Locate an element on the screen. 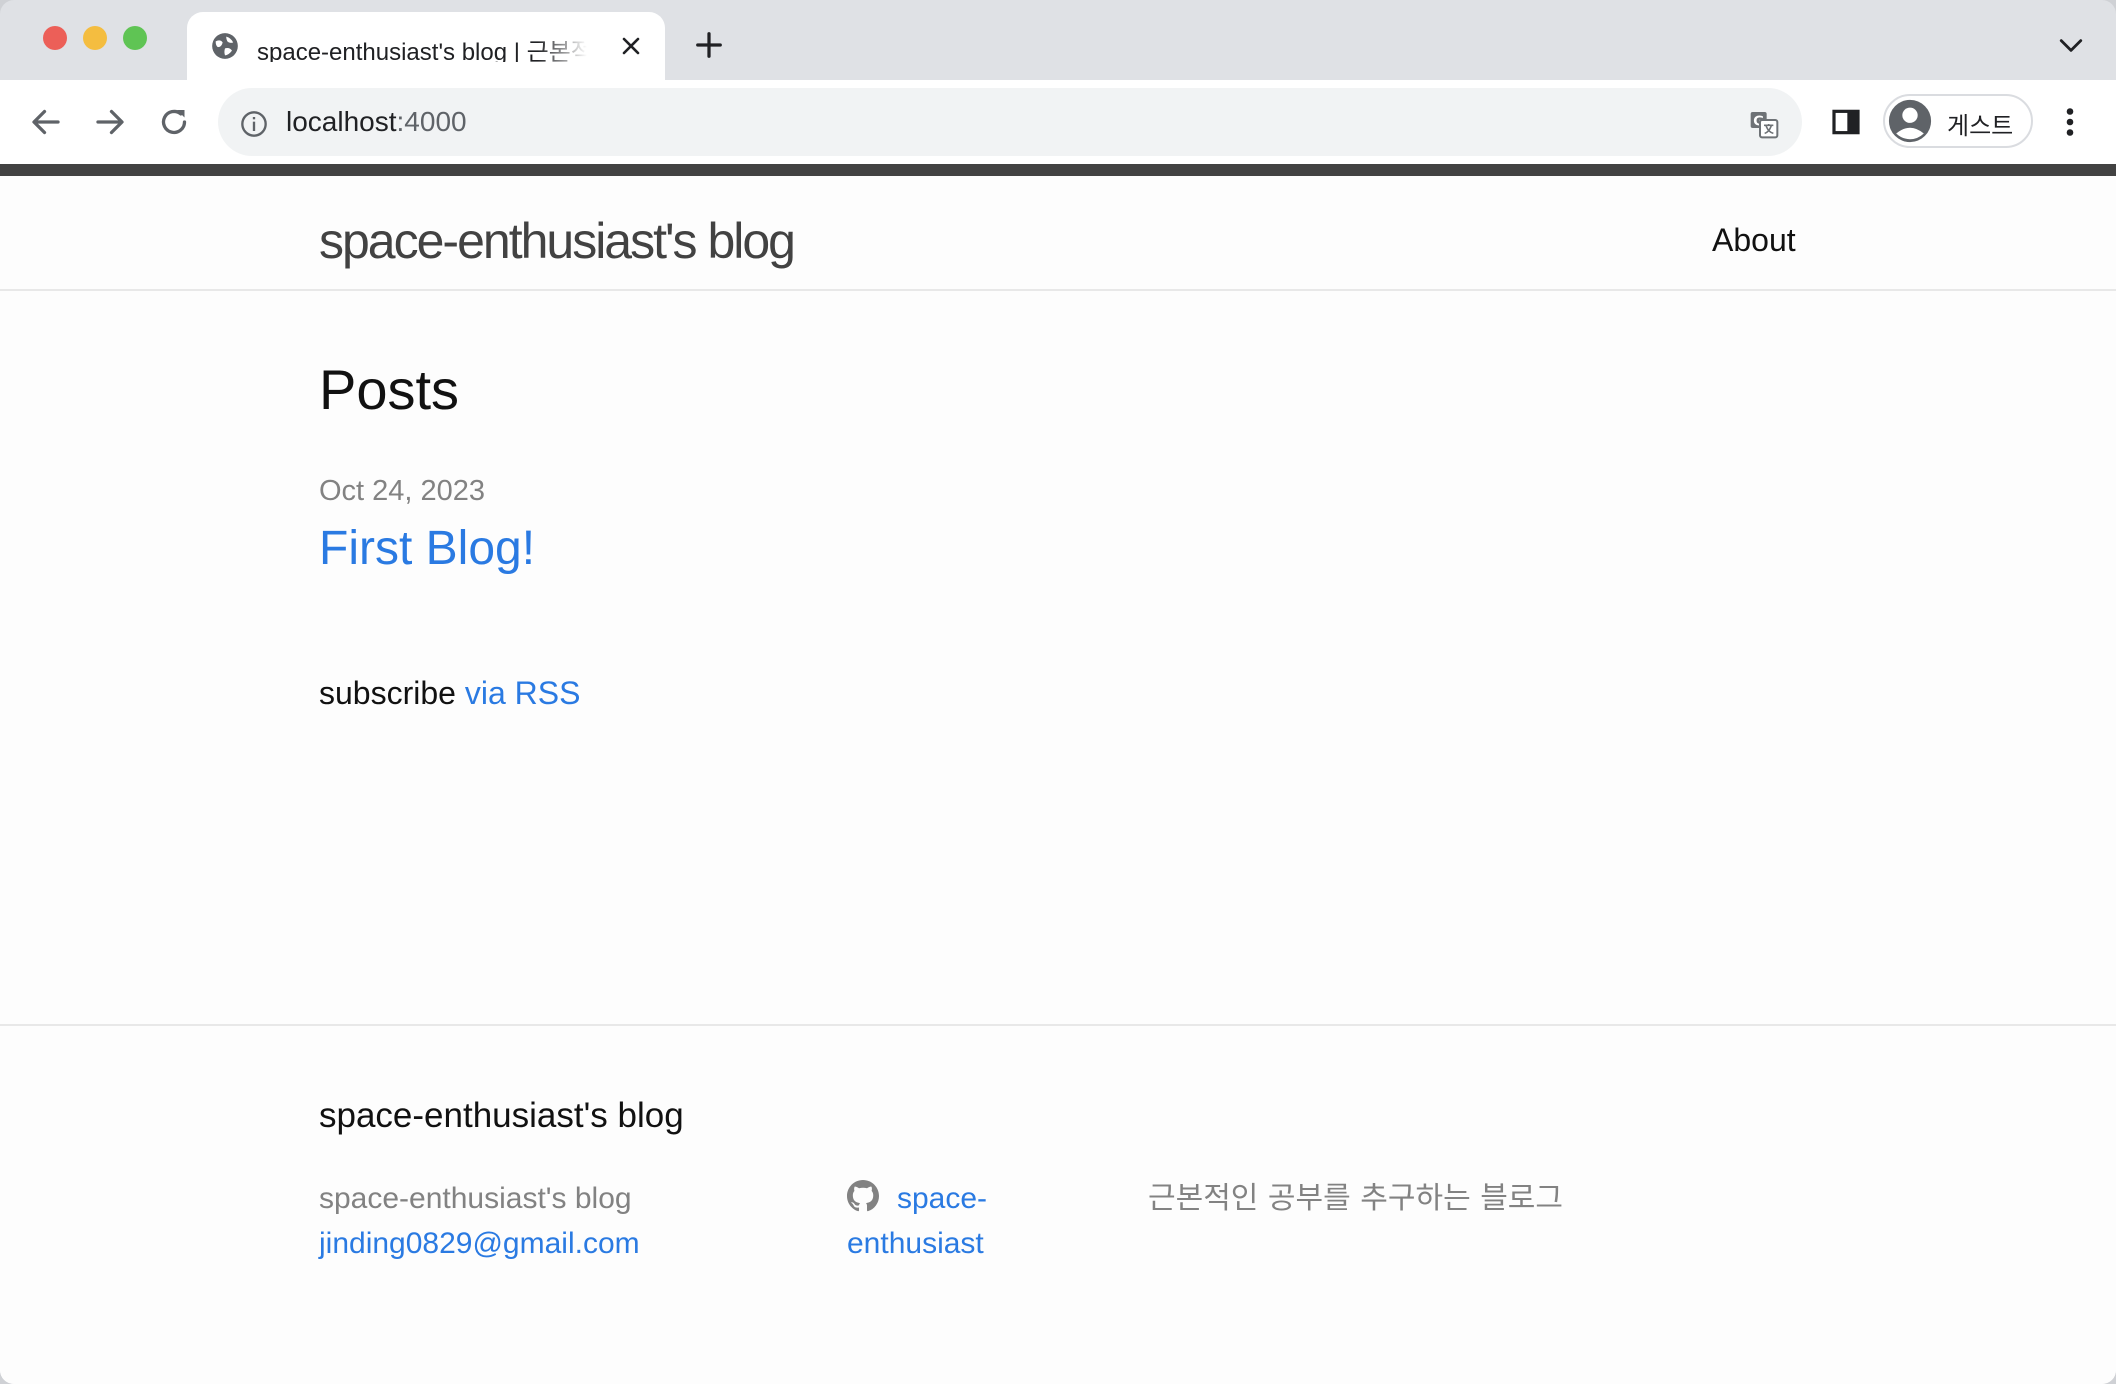 The height and width of the screenshot is (1384, 2116). tab-strip: space-enthusiast's blog | 근본적 is located at coordinates (1058, 40).